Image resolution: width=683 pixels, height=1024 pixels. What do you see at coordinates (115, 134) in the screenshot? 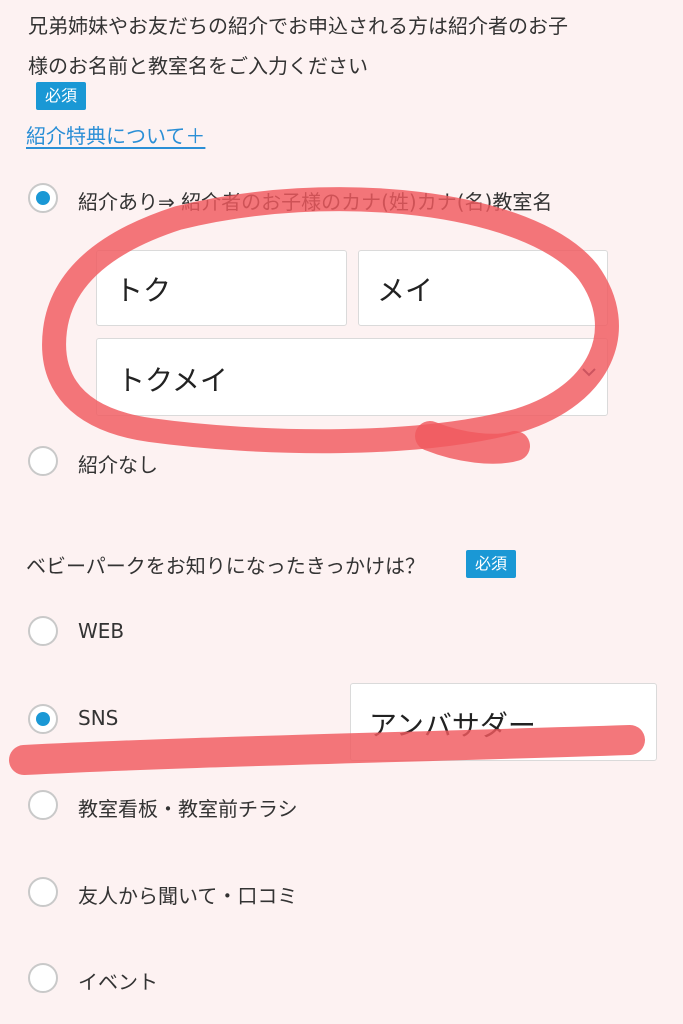
I see `referral-benefit-link: 紹介特典について＋` at bounding box center [115, 134].